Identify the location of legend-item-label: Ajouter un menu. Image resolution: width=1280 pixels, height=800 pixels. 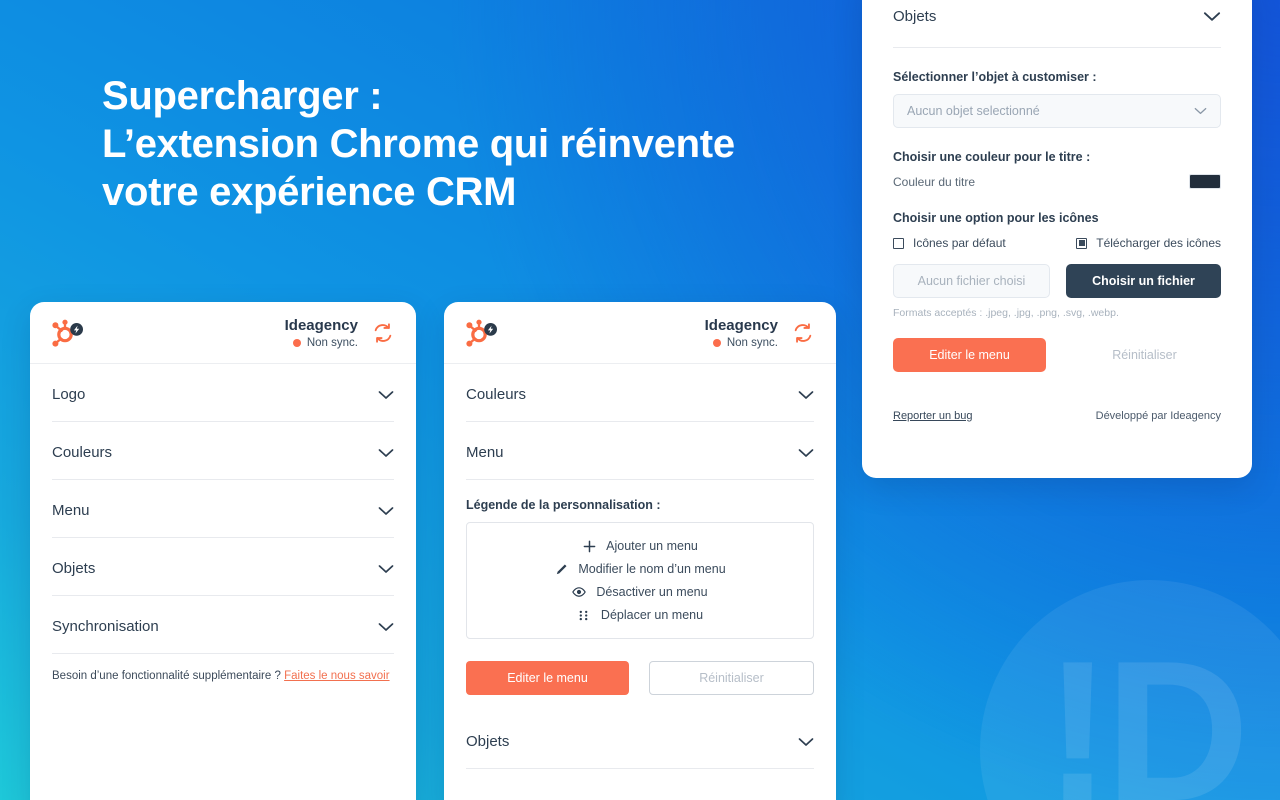
(652, 546).